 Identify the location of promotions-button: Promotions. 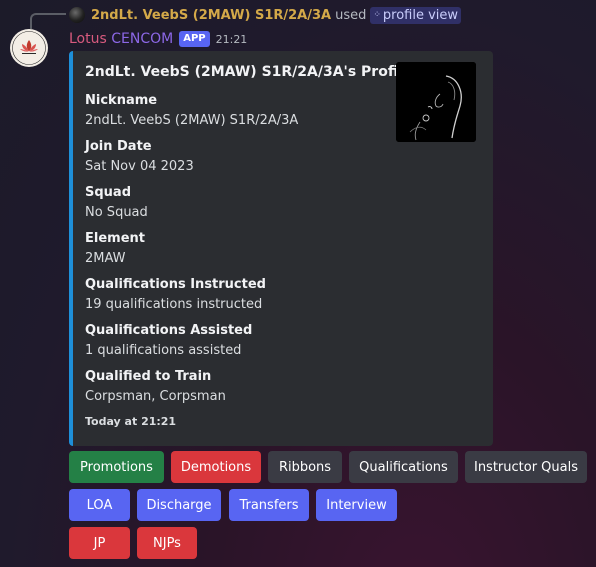
(116, 467).